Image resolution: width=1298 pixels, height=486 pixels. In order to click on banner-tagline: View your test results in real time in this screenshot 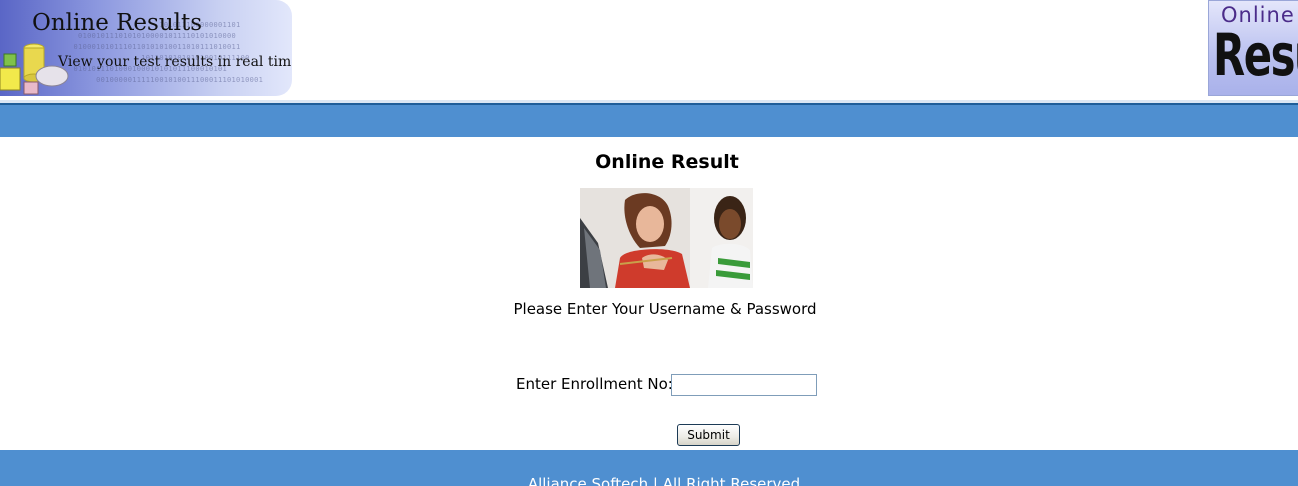, I will do `click(175, 62)`.